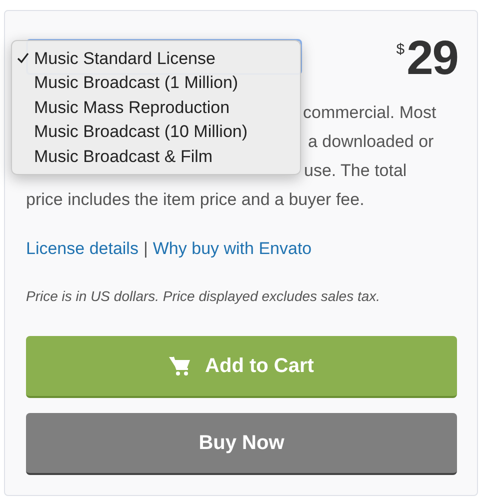  I want to click on description-text: commercial. Most, so click(369, 112).